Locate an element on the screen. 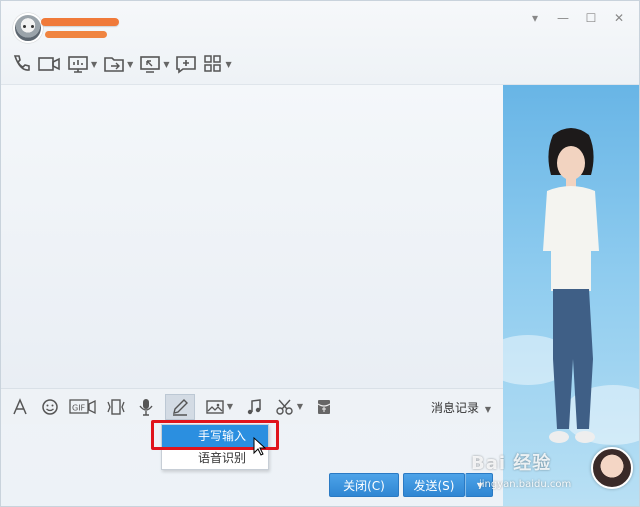 The height and width of the screenshot is (507, 640). microphone-icon is located at coordinates (146, 407).